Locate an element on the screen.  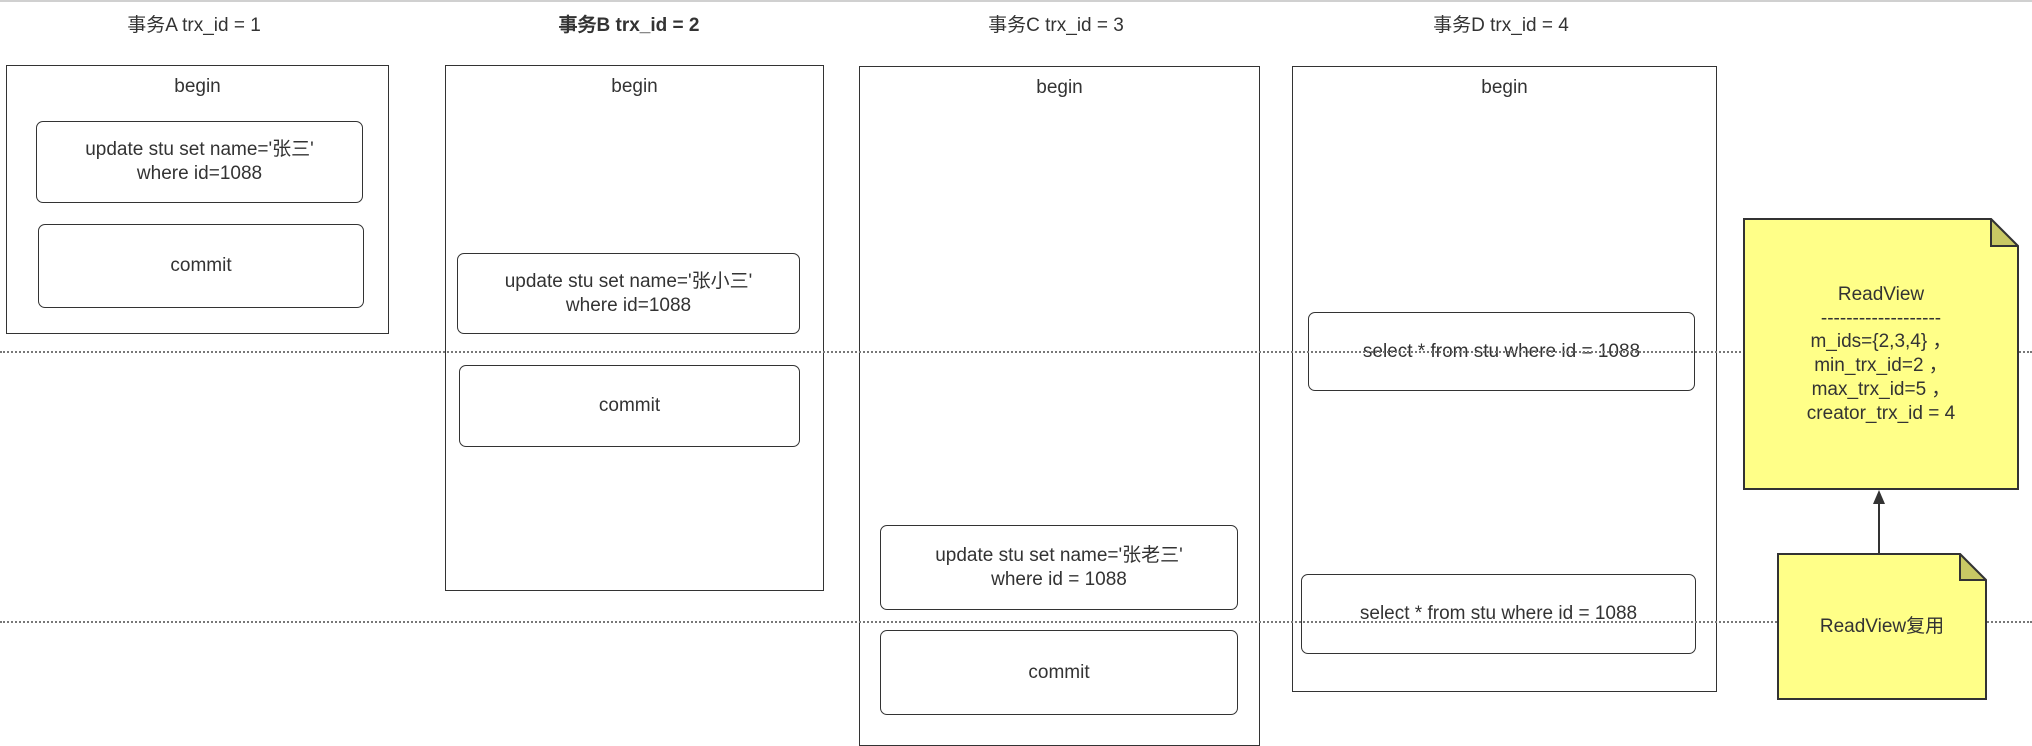
readview-m-ids: m_ids={2,3,4} ， is located at coordinates (1881, 342).